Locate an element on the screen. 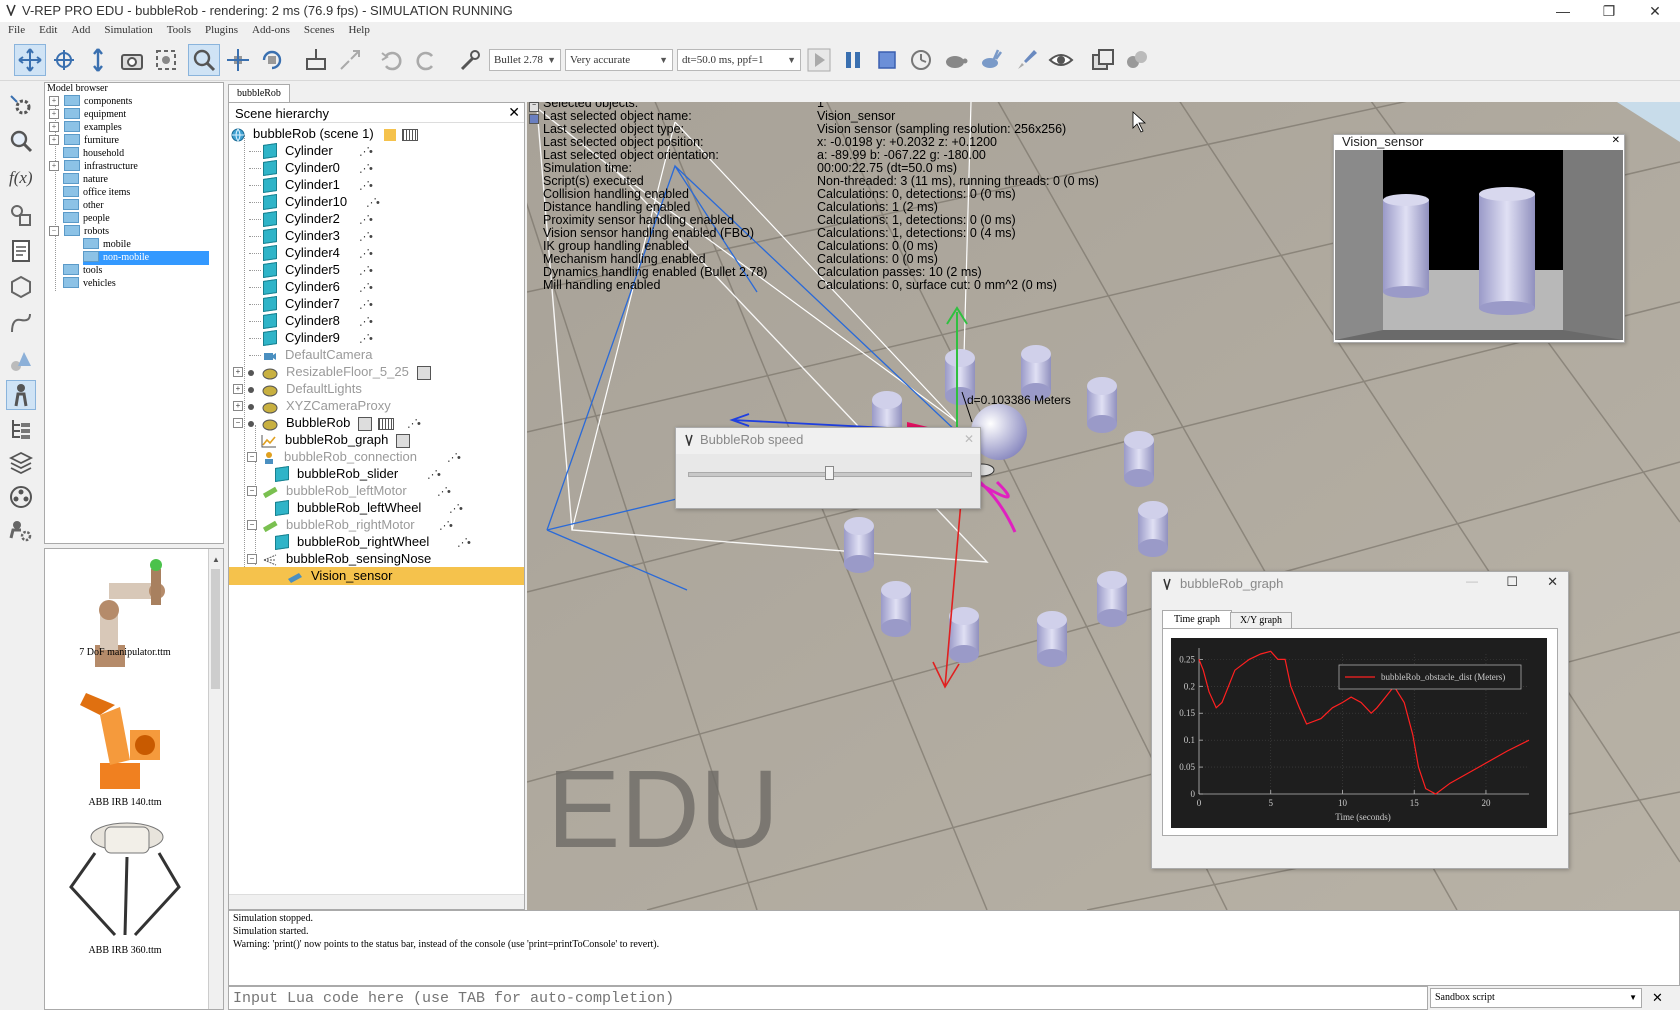 This screenshot has width=1680, height=1010. camera-shift-button is located at coordinates (98, 60).